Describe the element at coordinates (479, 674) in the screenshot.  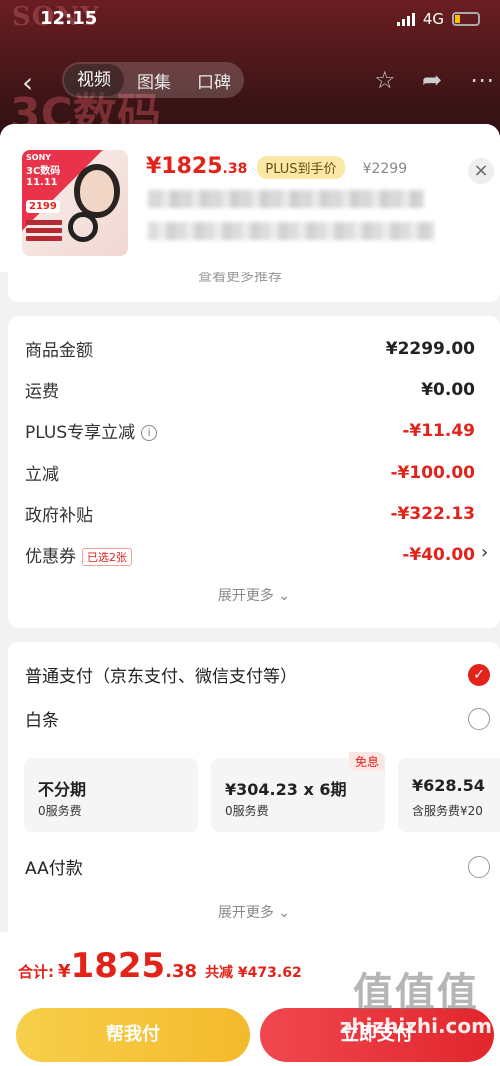
I see `check-icon: ✓` at that location.